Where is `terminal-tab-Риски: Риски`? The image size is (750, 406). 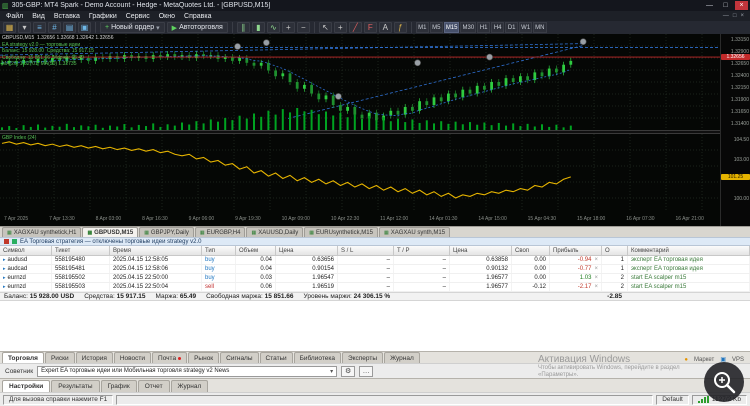 terminal-tab-Риски: Риски is located at coordinates (59, 357).